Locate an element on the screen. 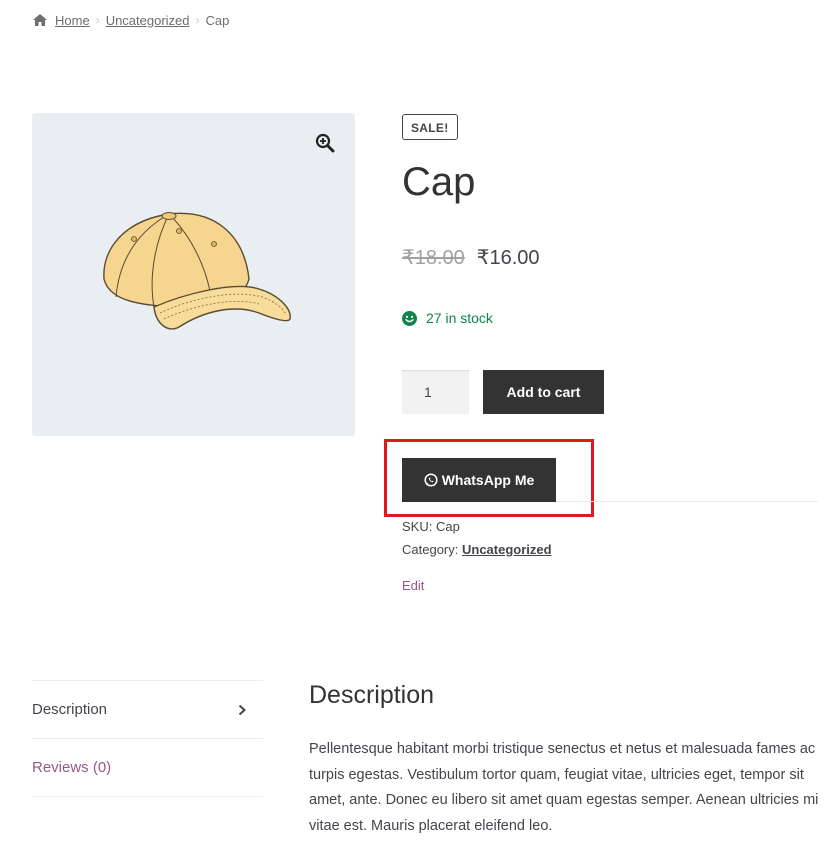  add-to-cart-button: Add to cart is located at coordinates (543, 392).